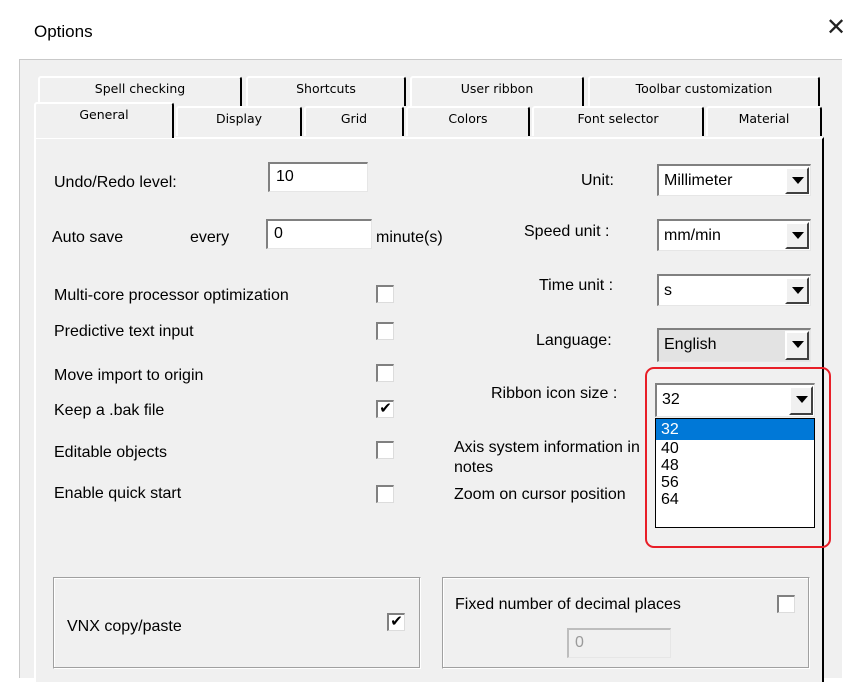  I want to click on multicore-label: Multi-core processor optimization, so click(171, 295).